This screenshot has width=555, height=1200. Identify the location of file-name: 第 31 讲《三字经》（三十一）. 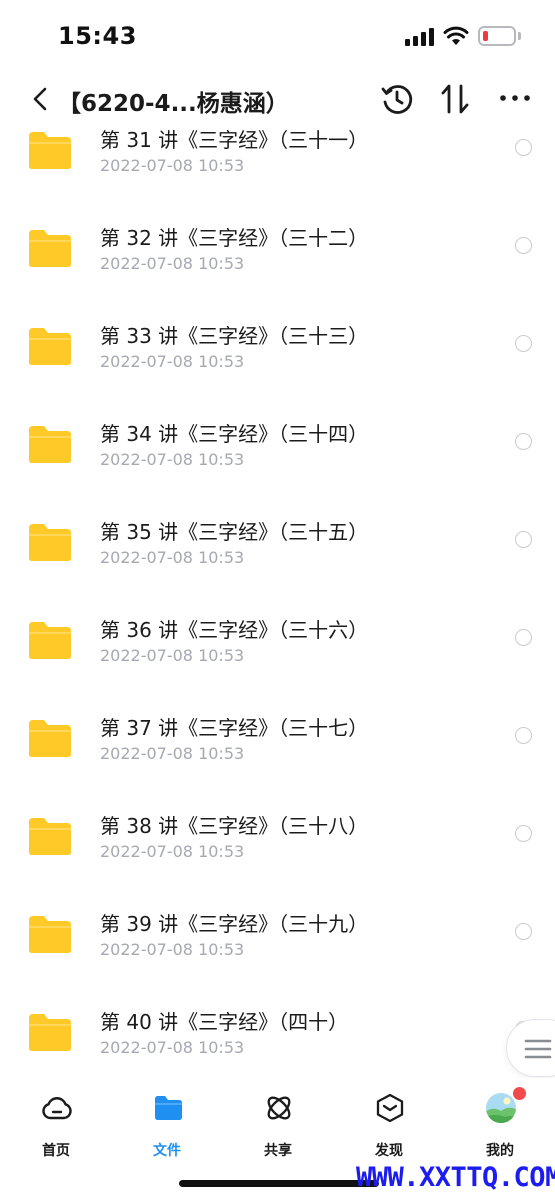
(234, 140).